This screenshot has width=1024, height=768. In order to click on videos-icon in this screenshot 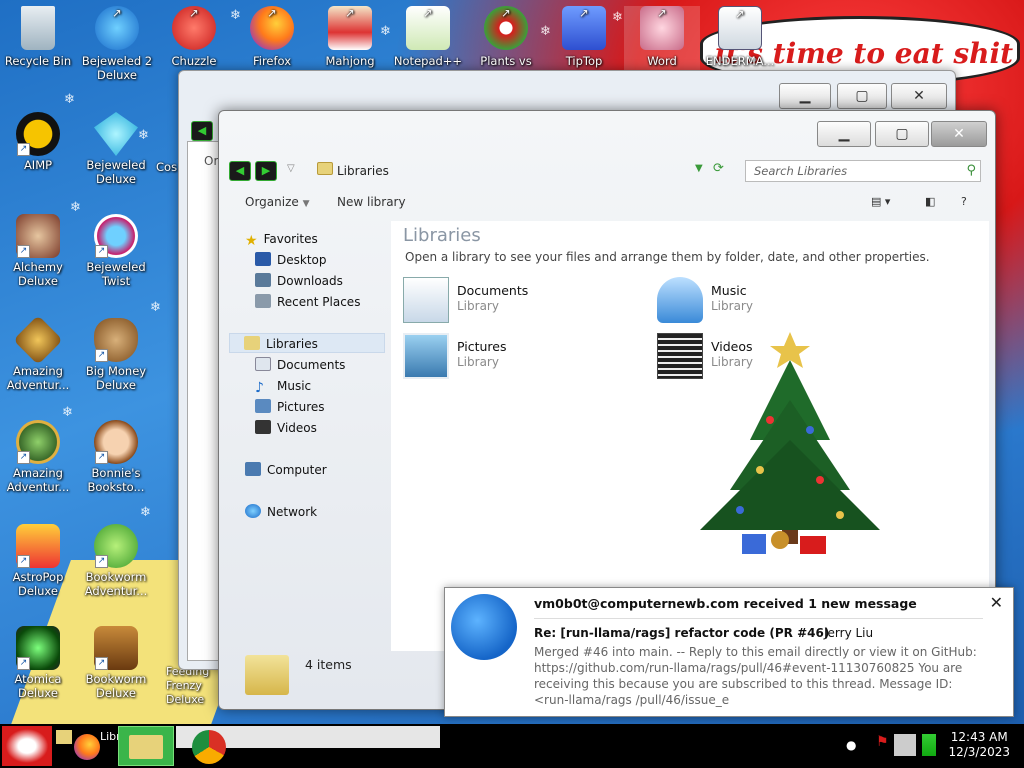, I will do `click(263, 427)`.